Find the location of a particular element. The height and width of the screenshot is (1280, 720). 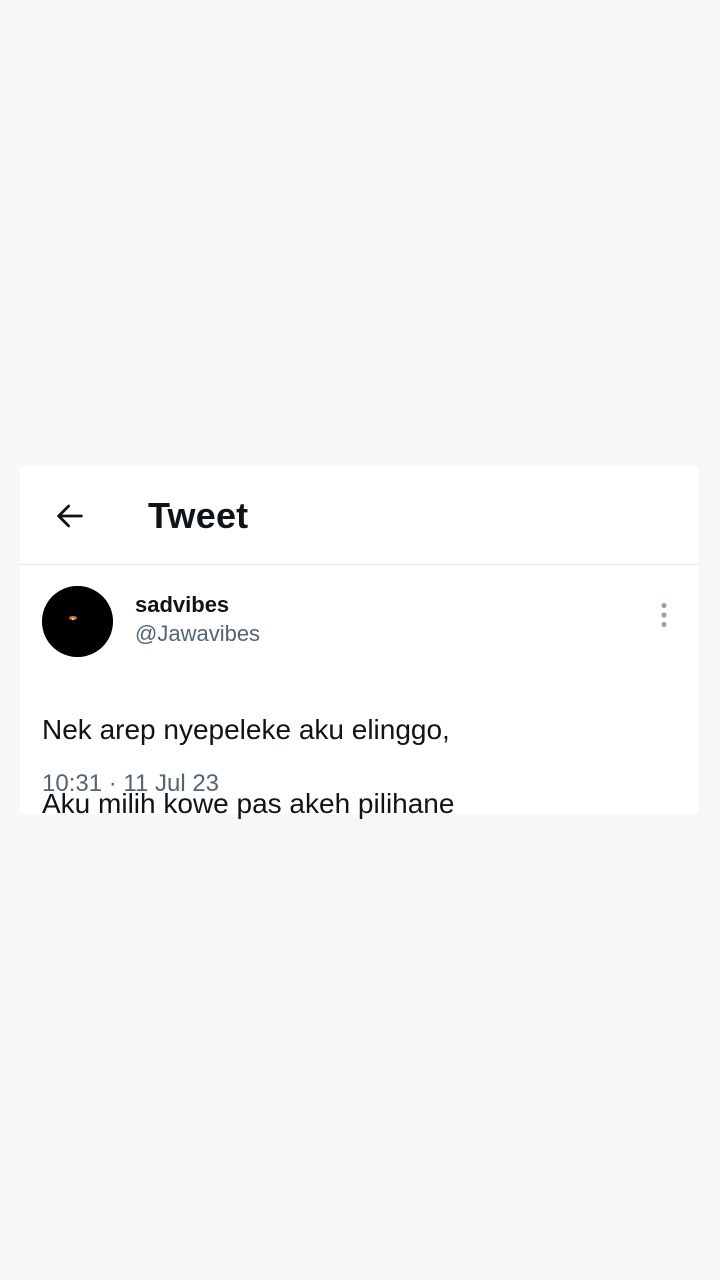

page-title: Tweet is located at coordinates (198, 515).